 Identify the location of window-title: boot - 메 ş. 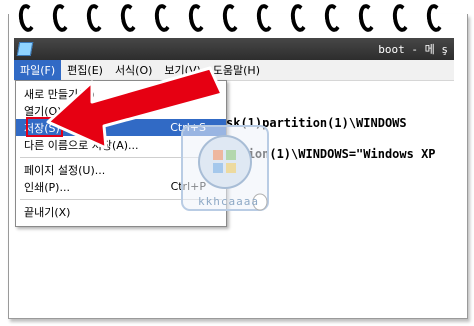
(413, 49).